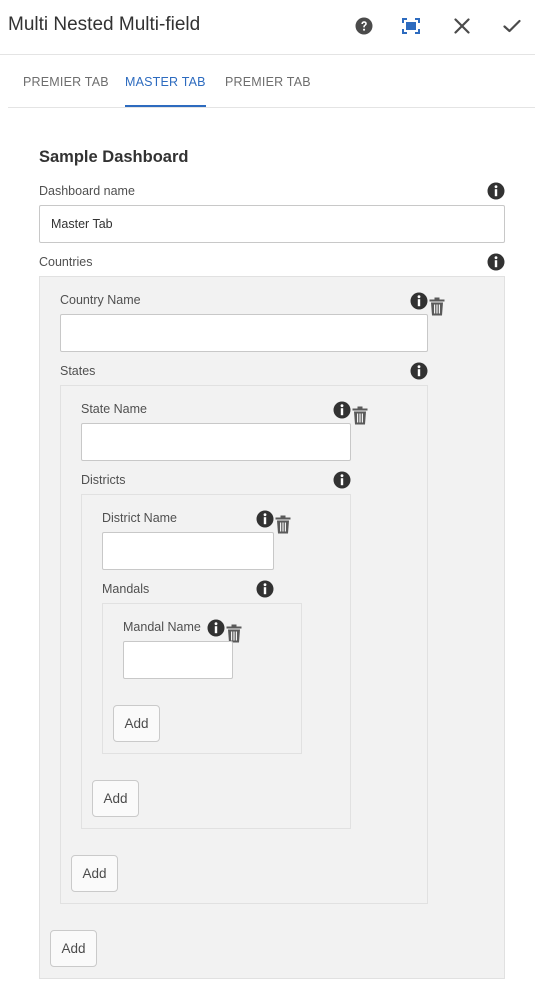 The image size is (535, 993). I want to click on state-name-input, so click(216, 442).